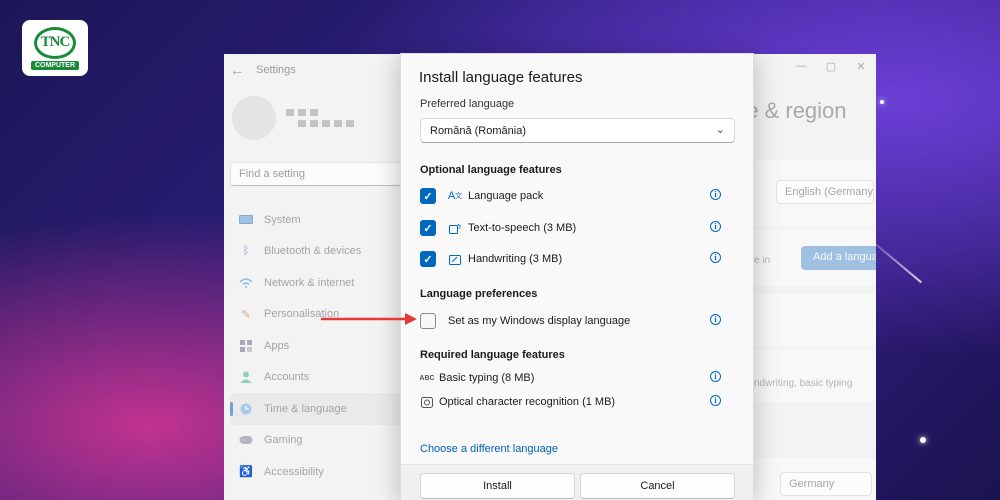 Image resolution: width=1000 pixels, height=500 pixels. Describe the element at coordinates (577, 228) in the screenshot. I see `text-to-speech-row: ✓ Text-to-speech (3 MB) i` at that location.